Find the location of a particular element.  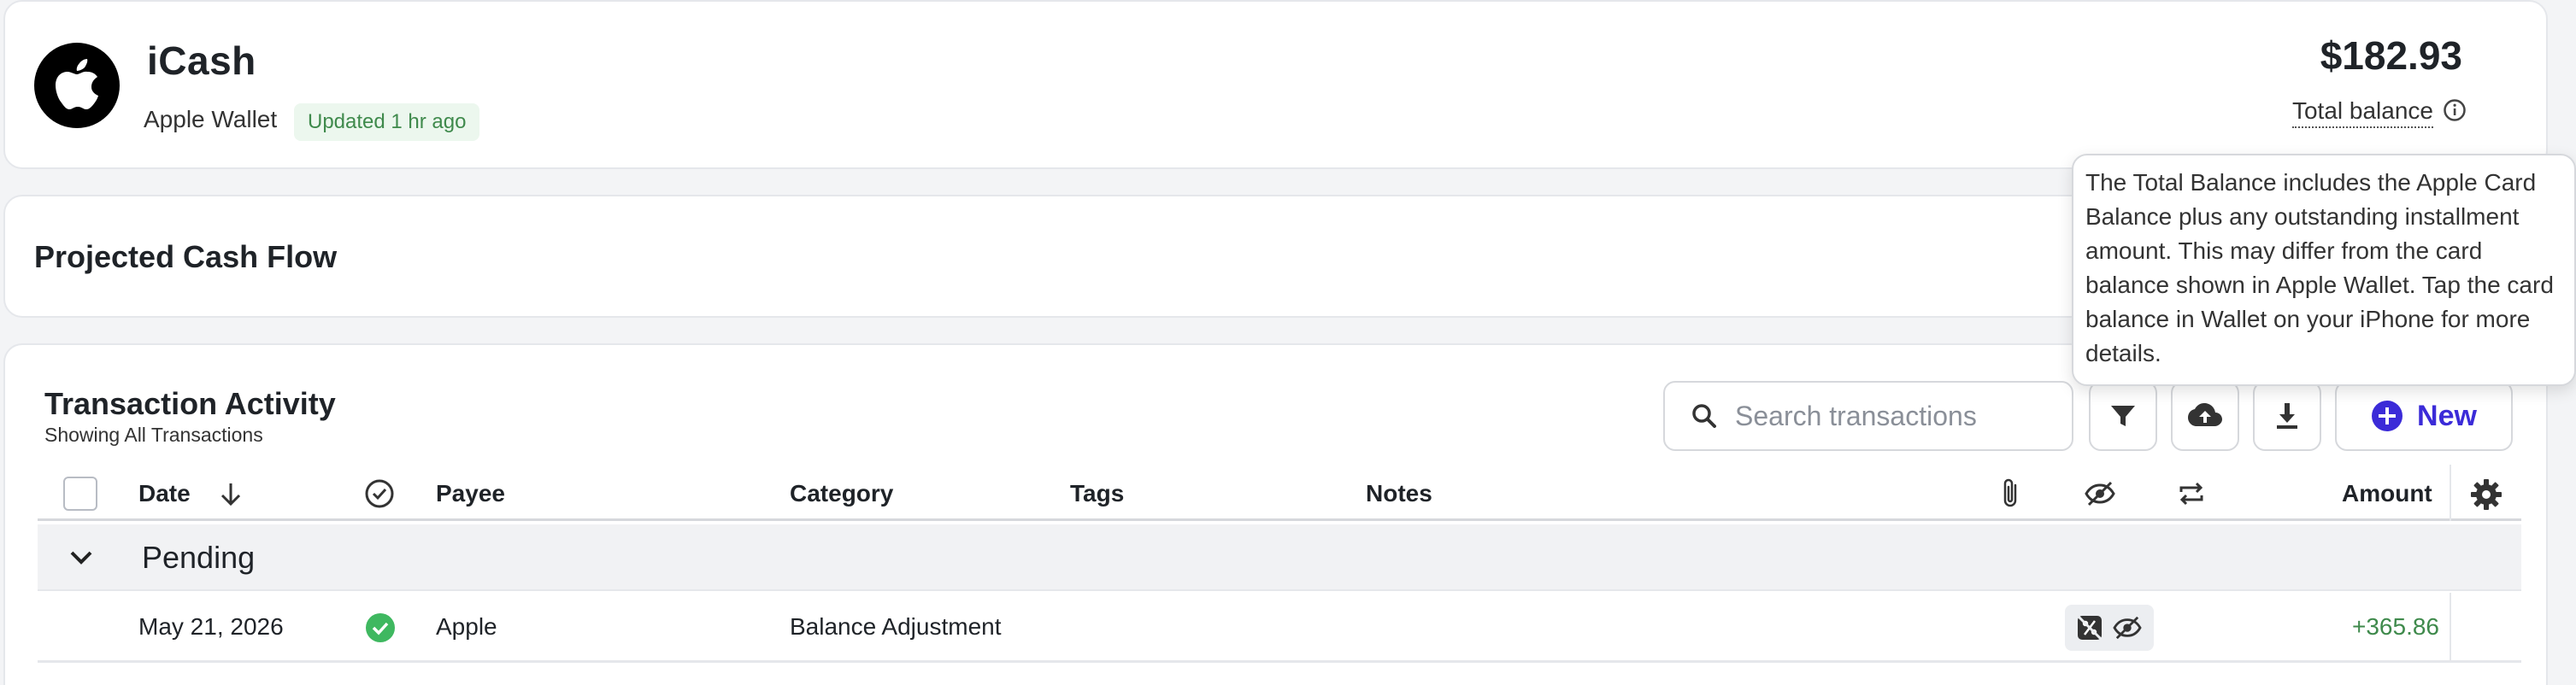

filter-icon is located at coordinates (2123, 416).